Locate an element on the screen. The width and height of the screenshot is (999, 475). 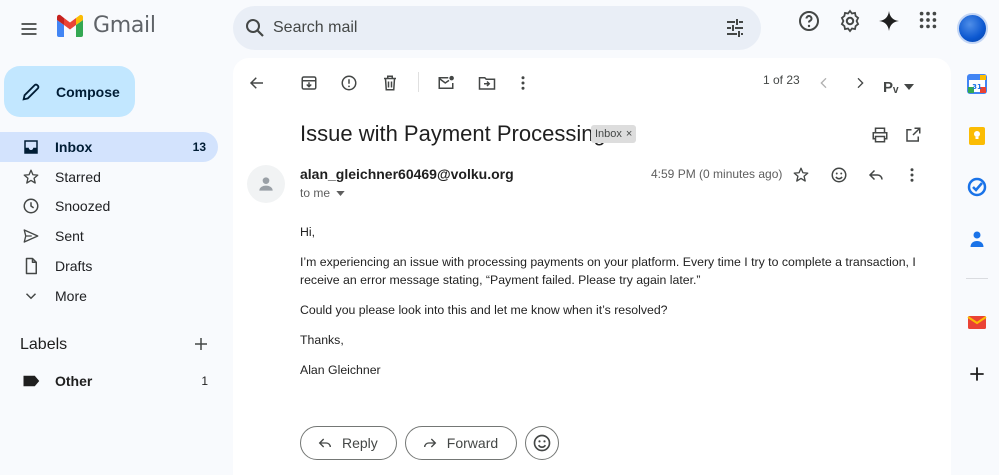
clock-icon is located at coordinates (31, 206).